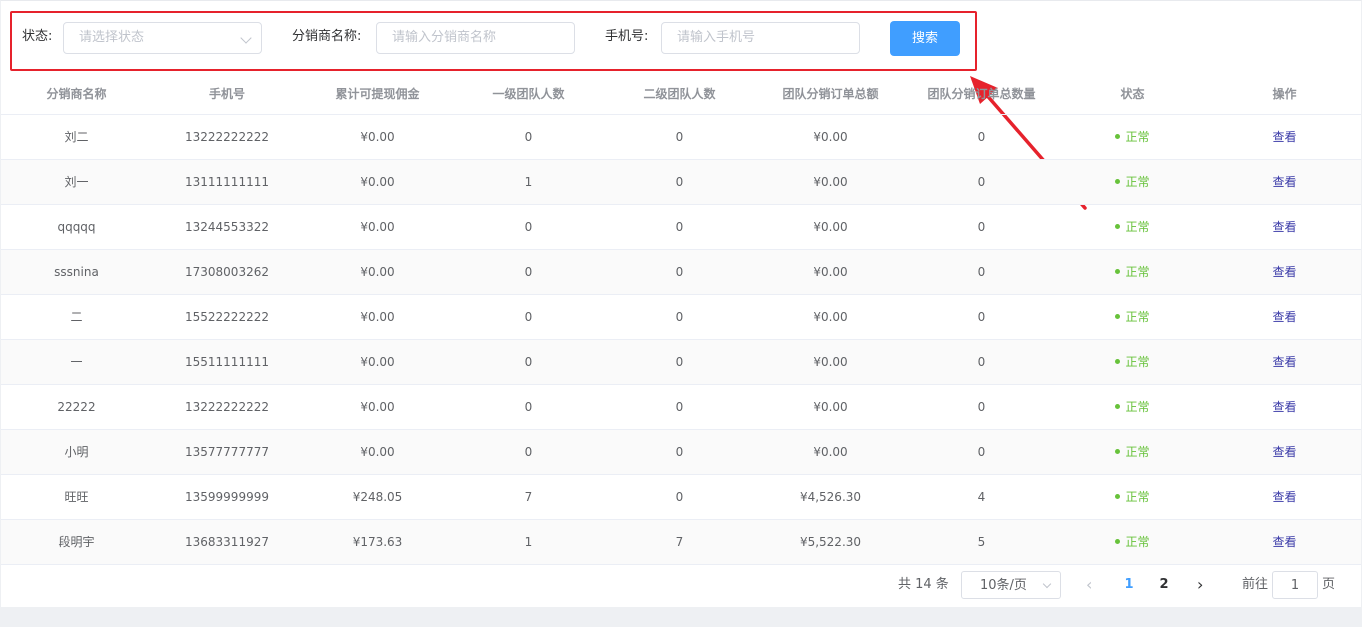 Image resolution: width=1362 pixels, height=627 pixels. What do you see at coordinates (37, 36) in the screenshot?
I see `status-filter-label: 状态:` at bounding box center [37, 36].